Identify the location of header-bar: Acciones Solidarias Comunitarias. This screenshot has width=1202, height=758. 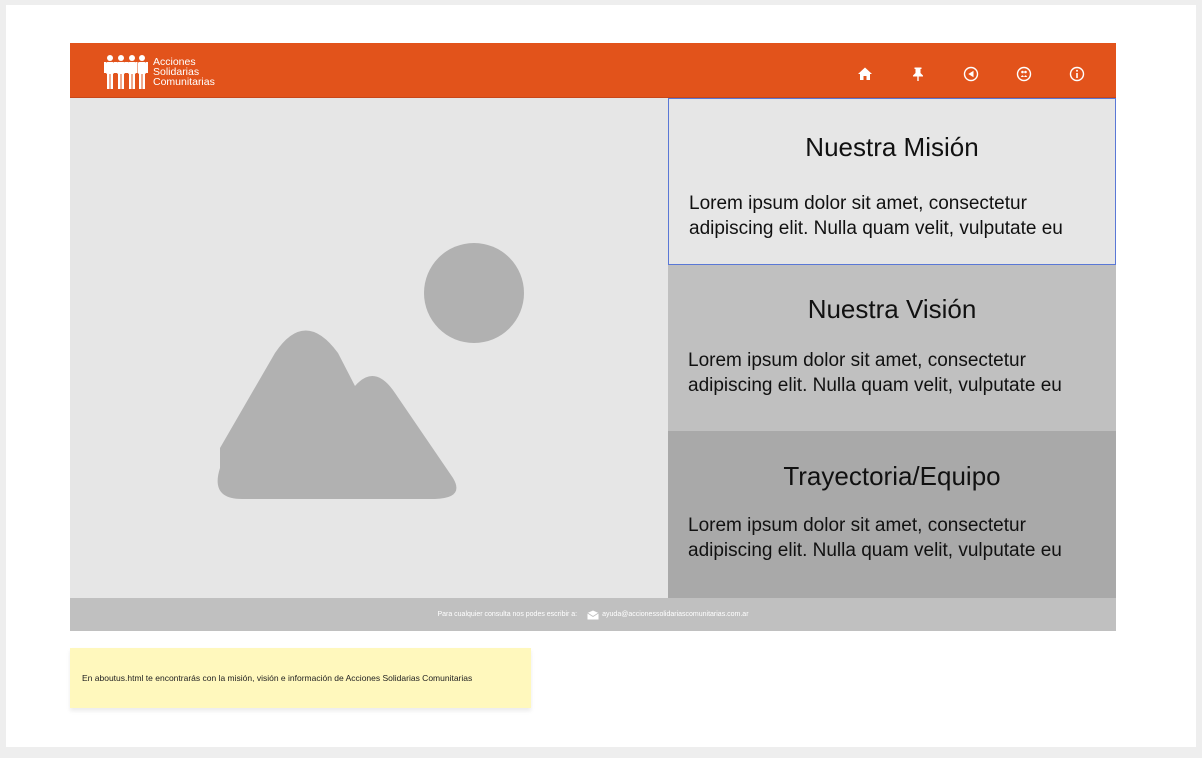
(593, 70).